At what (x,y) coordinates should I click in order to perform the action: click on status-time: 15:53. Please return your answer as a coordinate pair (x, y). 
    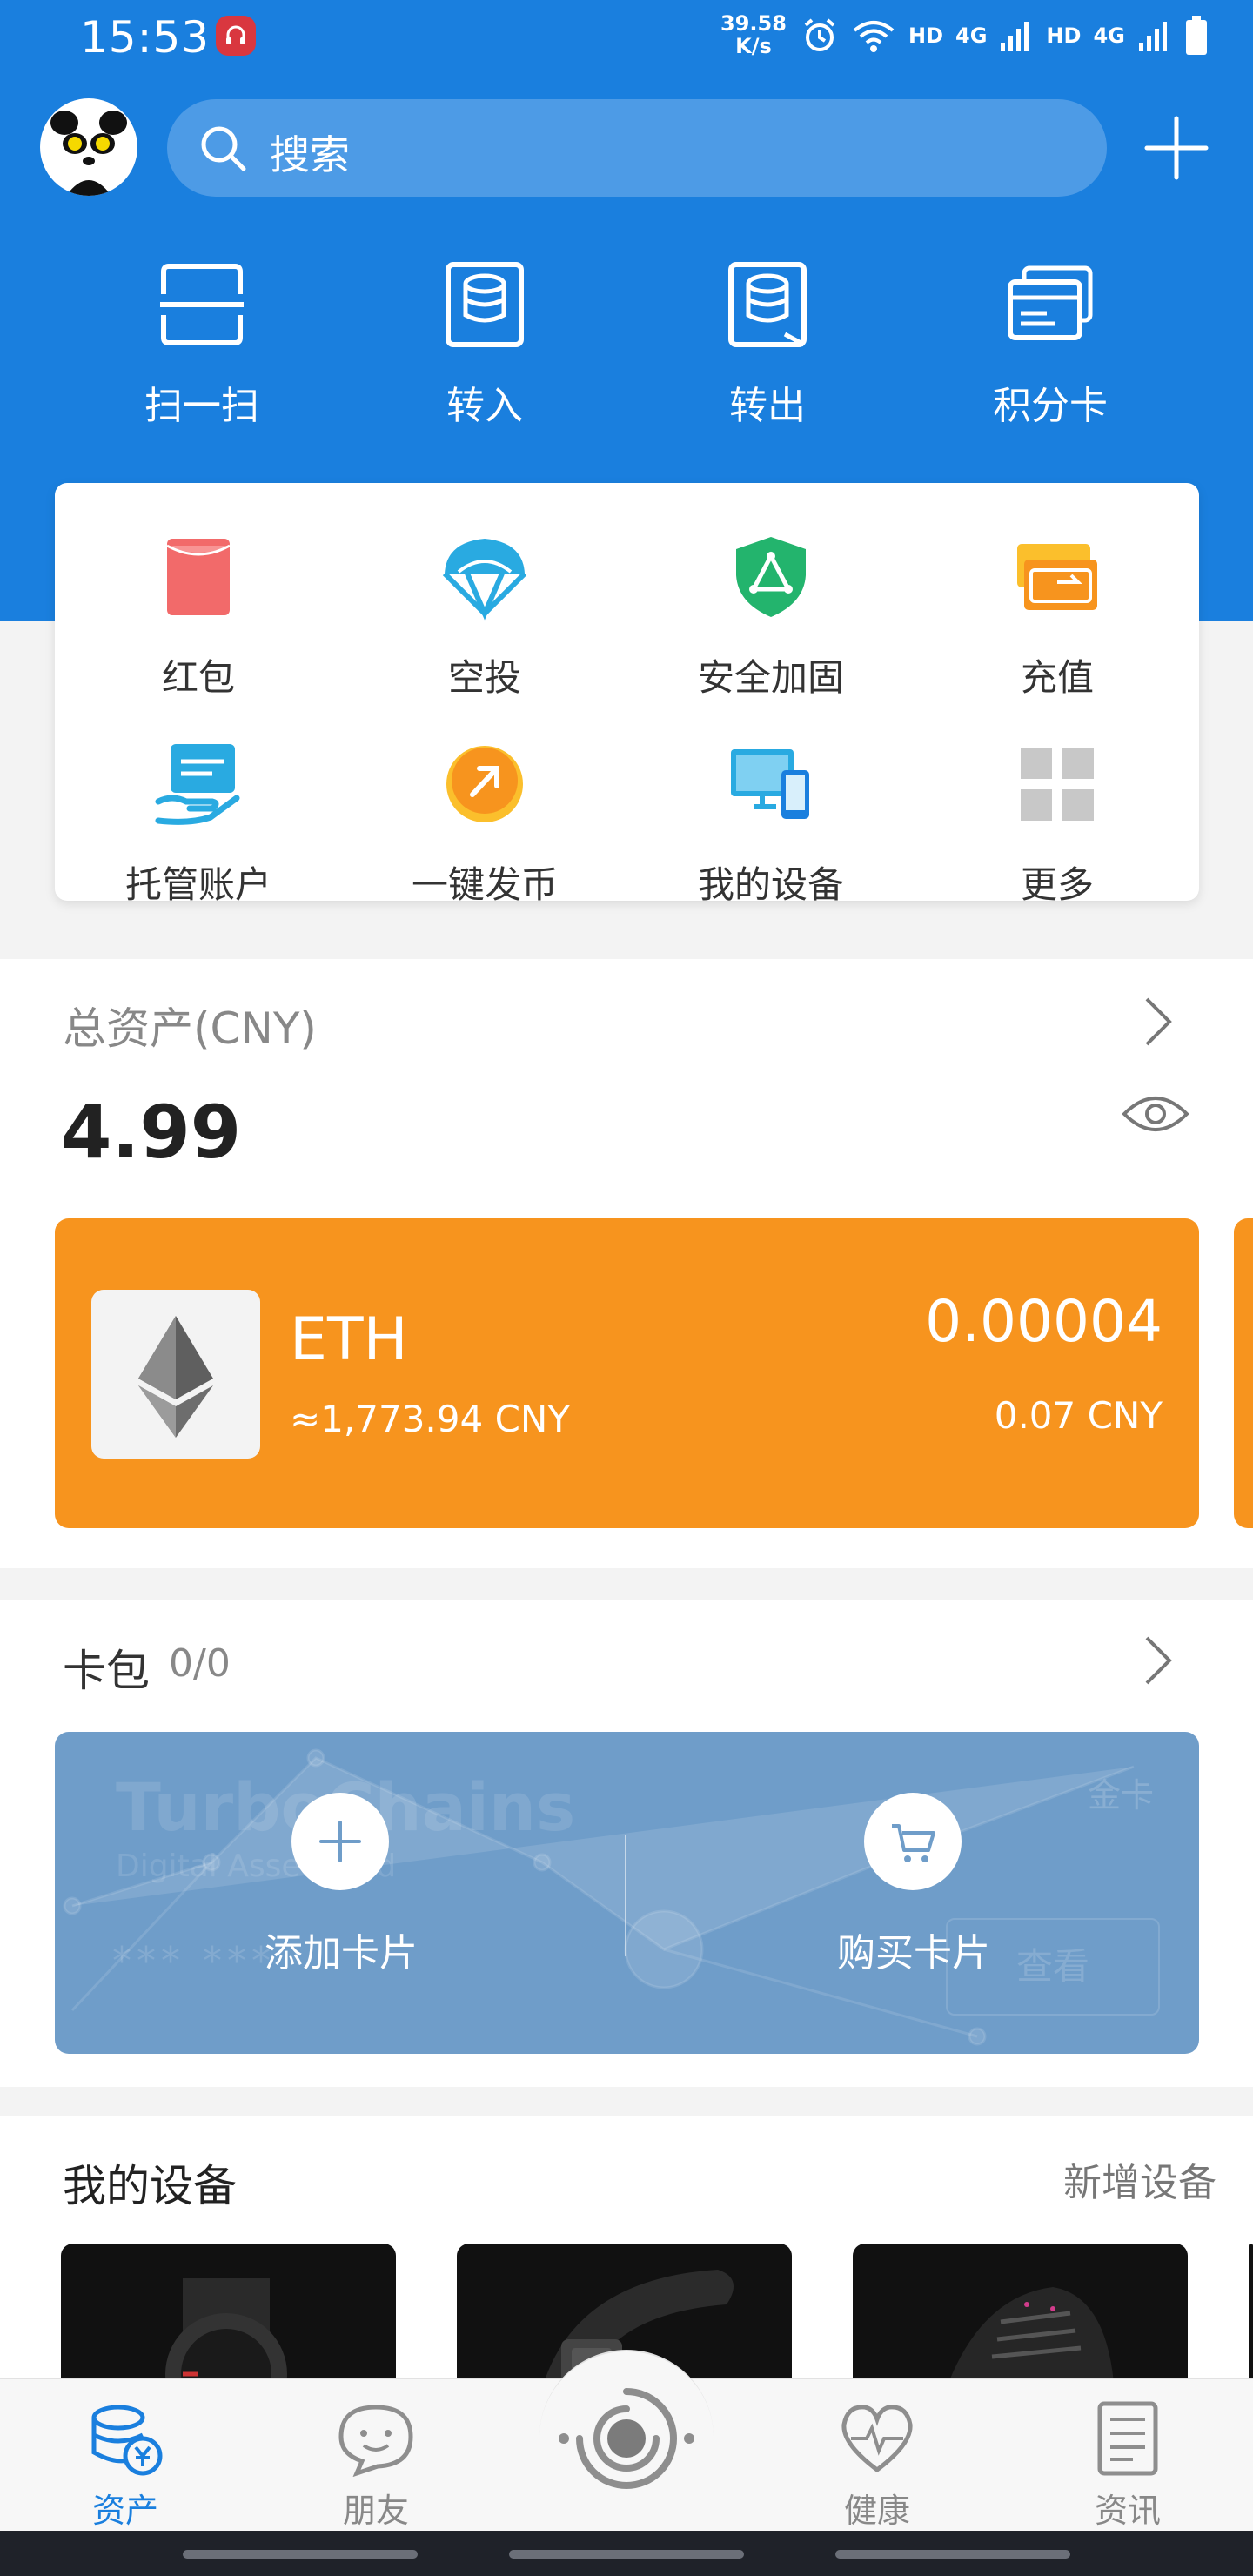
    Looking at the image, I should click on (145, 37).